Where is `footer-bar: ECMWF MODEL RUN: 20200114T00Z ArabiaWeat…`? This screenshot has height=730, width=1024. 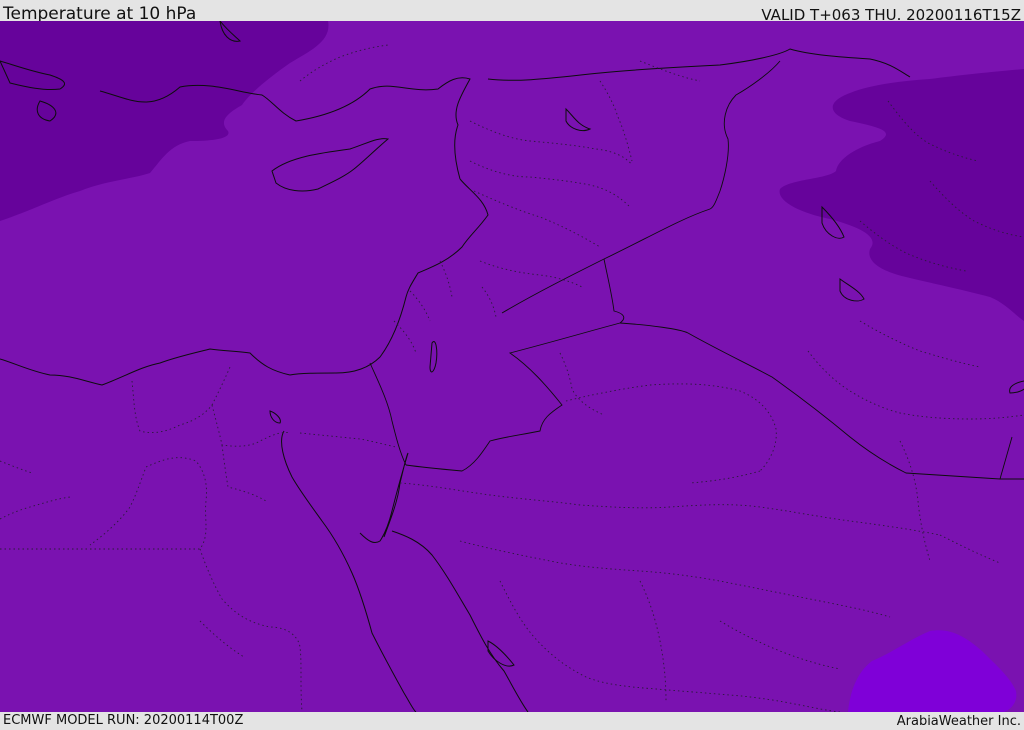
footer-bar: ECMWF MODEL RUN: 20200114T00Z ArabiaWeat… is located at coordinates (512, 720).